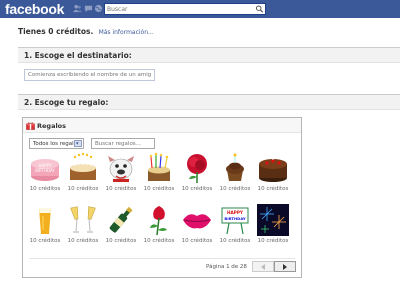 This screenshot has height=286, width=400. I want to click on friends-icon, so click(77, 8).